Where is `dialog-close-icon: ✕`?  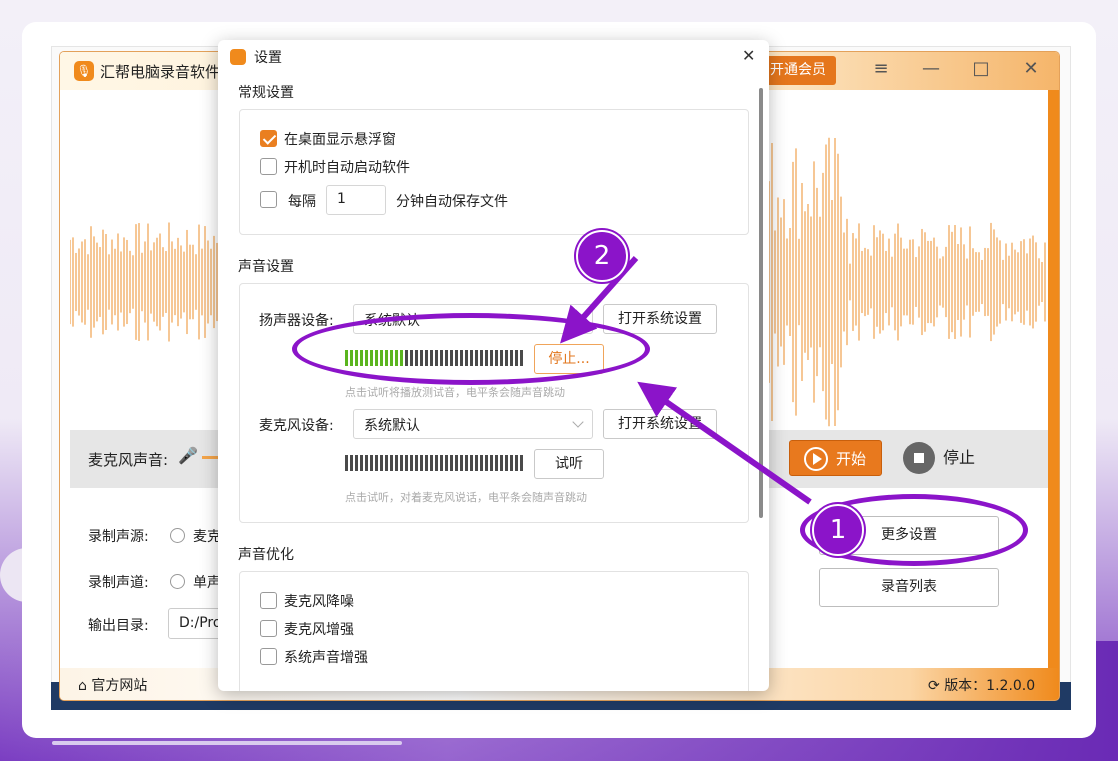 dialog-close-icon: ✕ is located at coordinates (748, 55).